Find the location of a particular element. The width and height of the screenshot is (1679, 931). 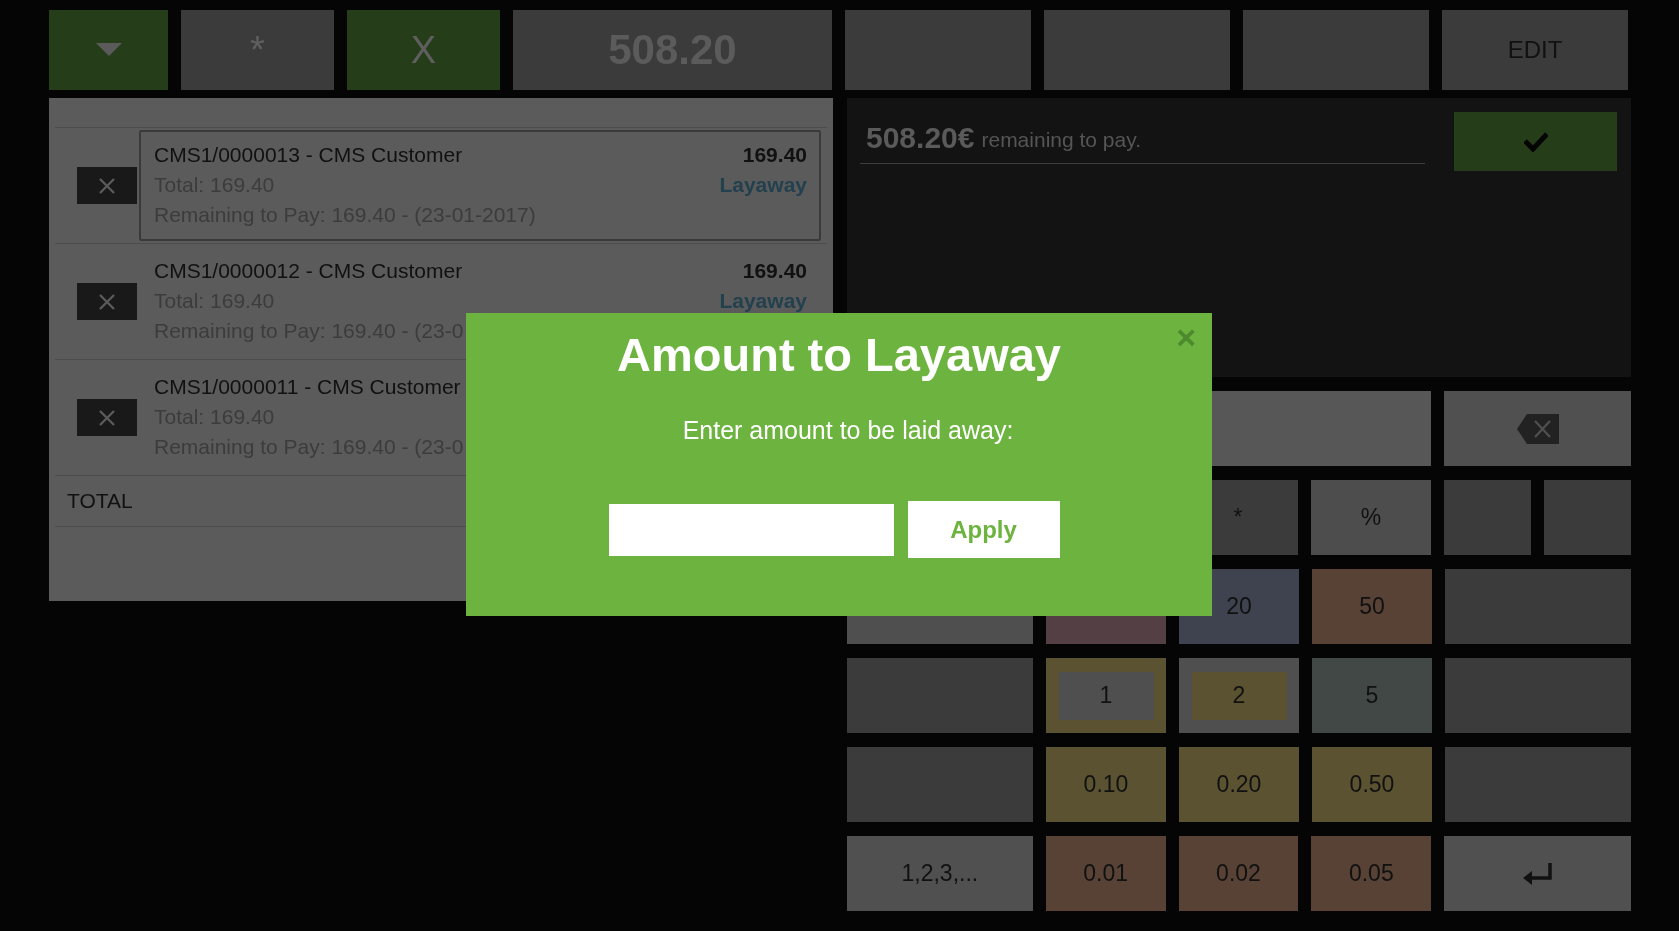

dropdown-button is located at coordinates (108, 50).